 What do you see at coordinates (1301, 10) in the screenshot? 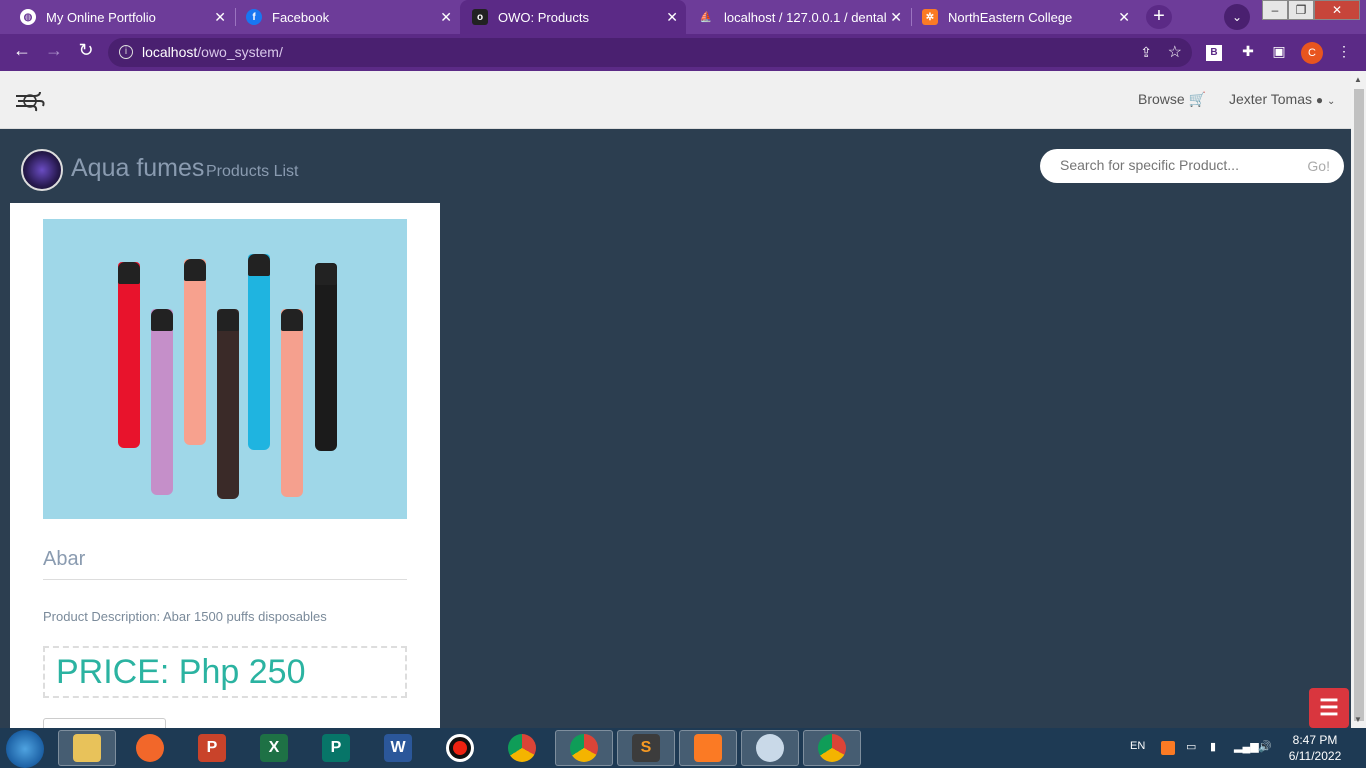
I see `maximize-button: ❐` at bounding box center [1301, 10].